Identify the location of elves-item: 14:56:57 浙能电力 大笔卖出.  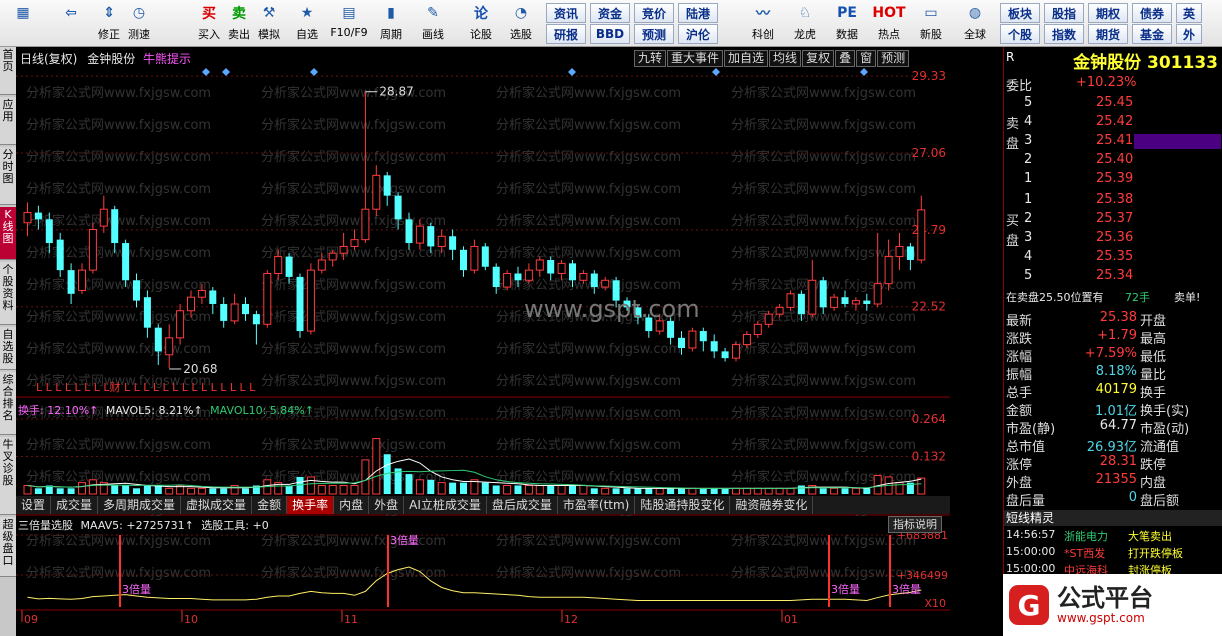
(1113, 536).